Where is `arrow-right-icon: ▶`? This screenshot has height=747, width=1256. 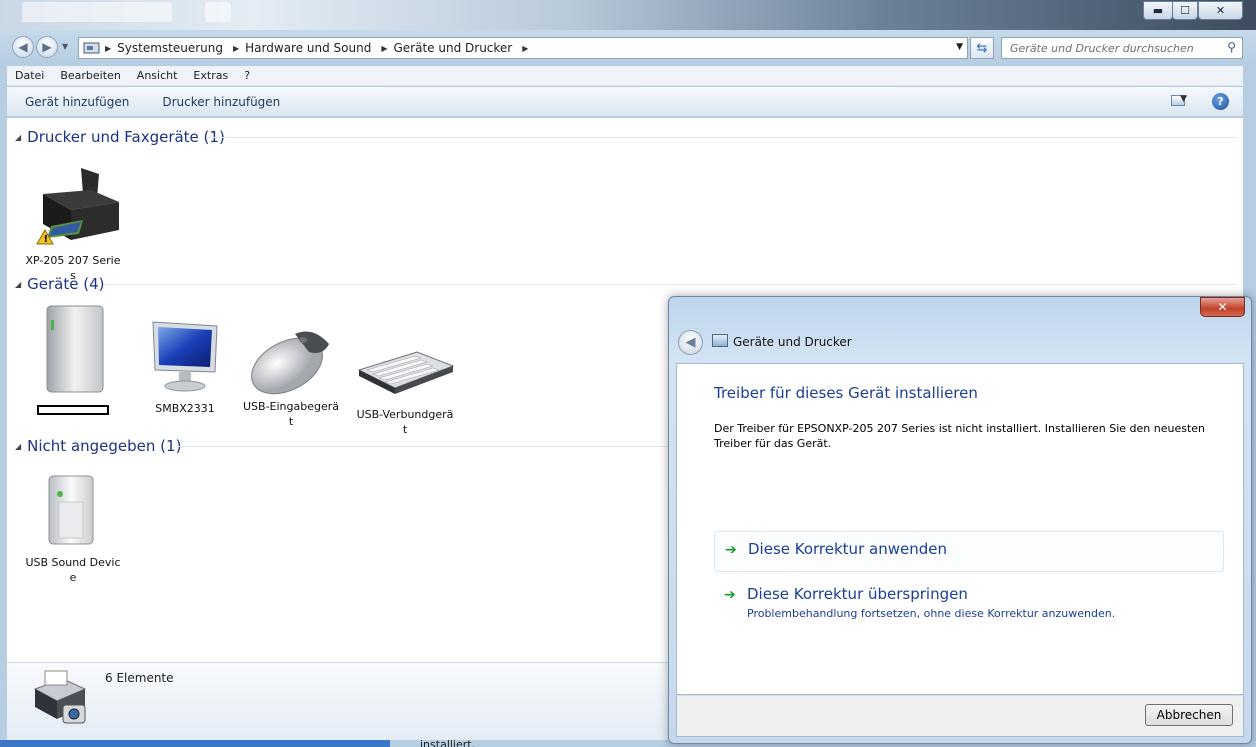 arrow-right-icon: ▶ is located at coordinates (47, 47).